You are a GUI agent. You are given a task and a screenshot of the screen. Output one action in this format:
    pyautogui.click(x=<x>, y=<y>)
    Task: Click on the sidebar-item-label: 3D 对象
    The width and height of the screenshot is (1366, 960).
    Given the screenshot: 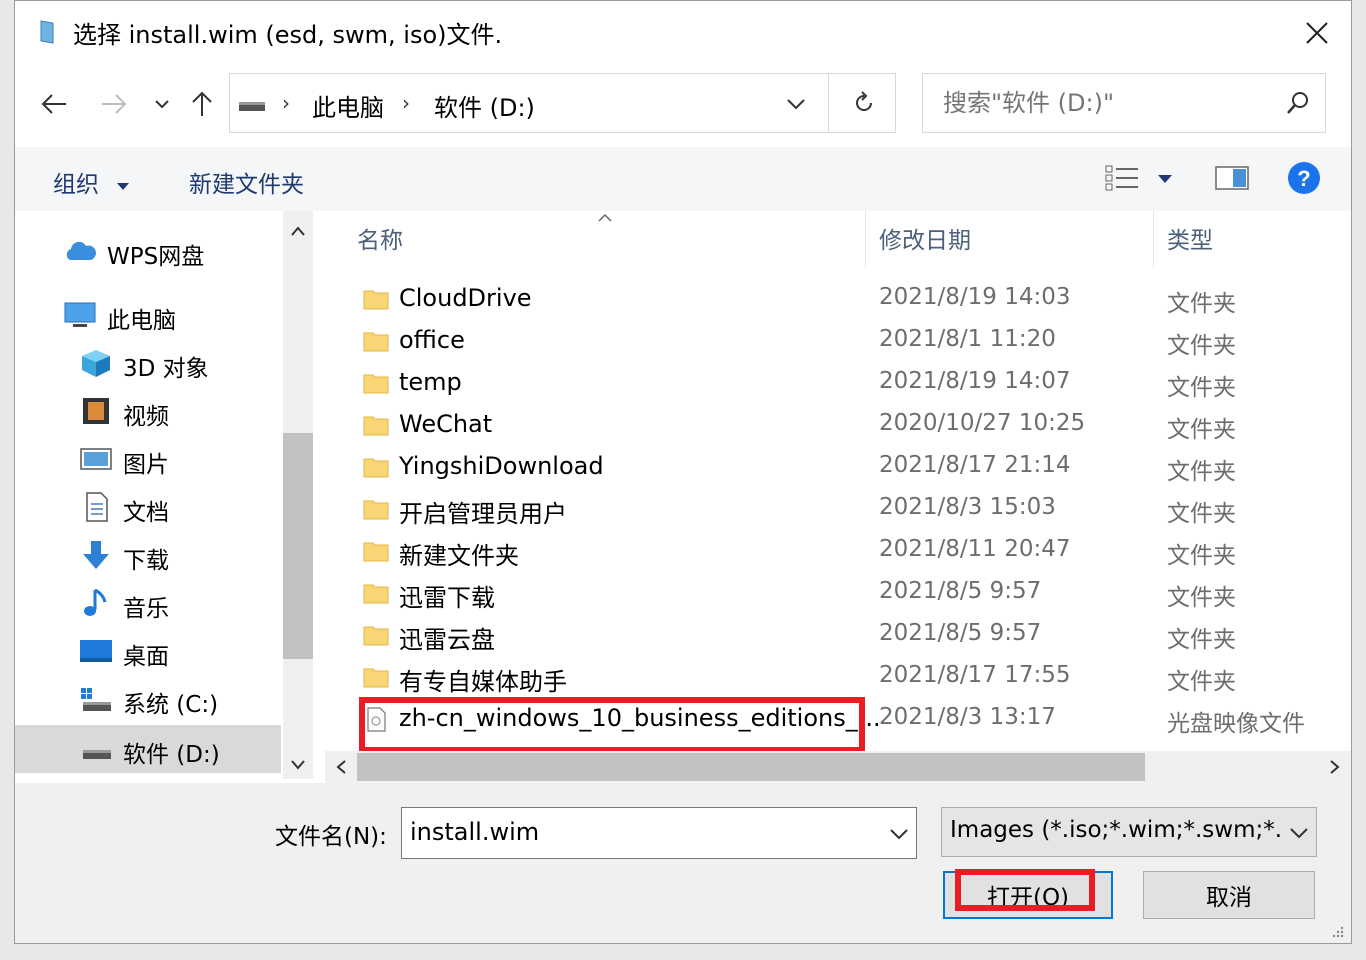 What is the action you would take?
    pyautogui.click(x=166, y=369)
    